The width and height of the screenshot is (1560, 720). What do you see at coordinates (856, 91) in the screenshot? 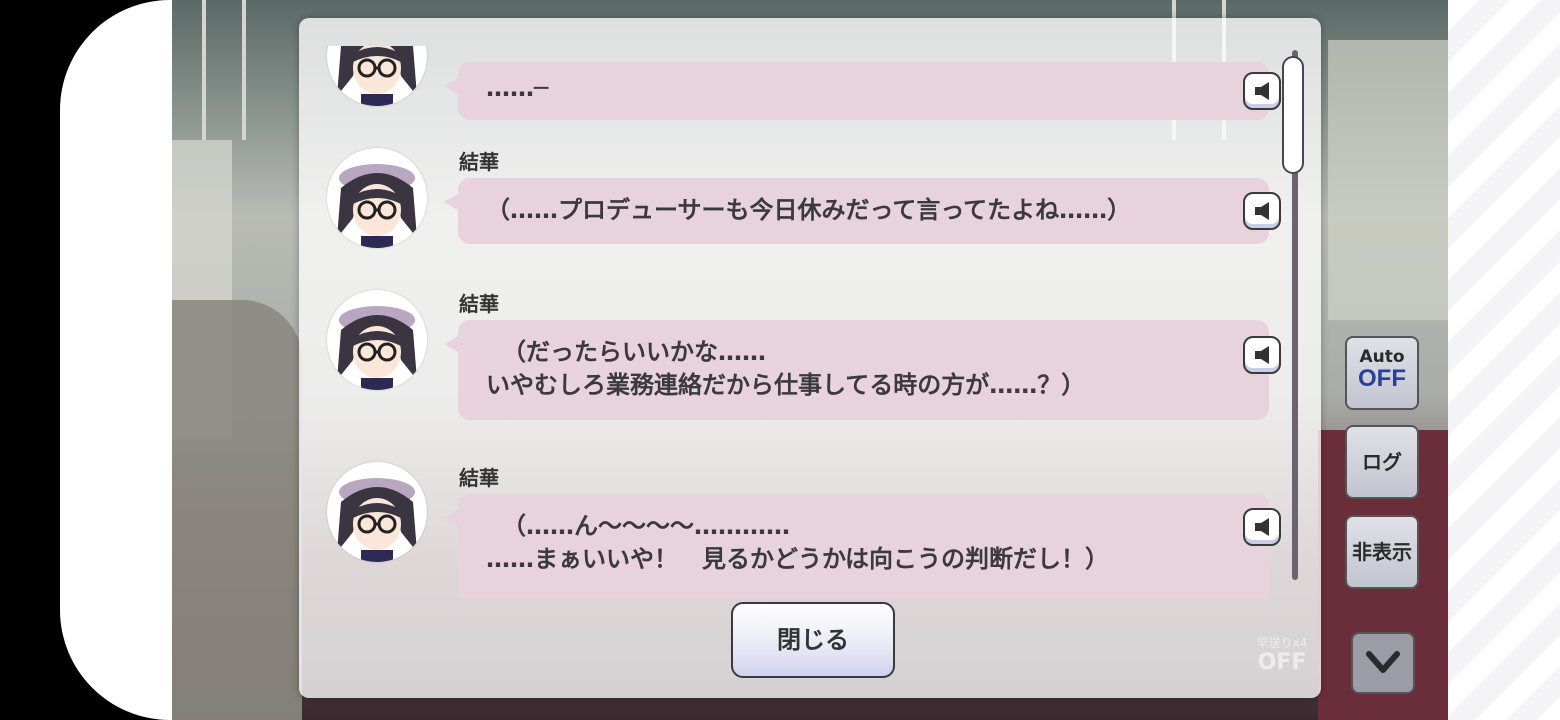
I see `dialogue-bubble: ……─` at bounding box center [856, 91].